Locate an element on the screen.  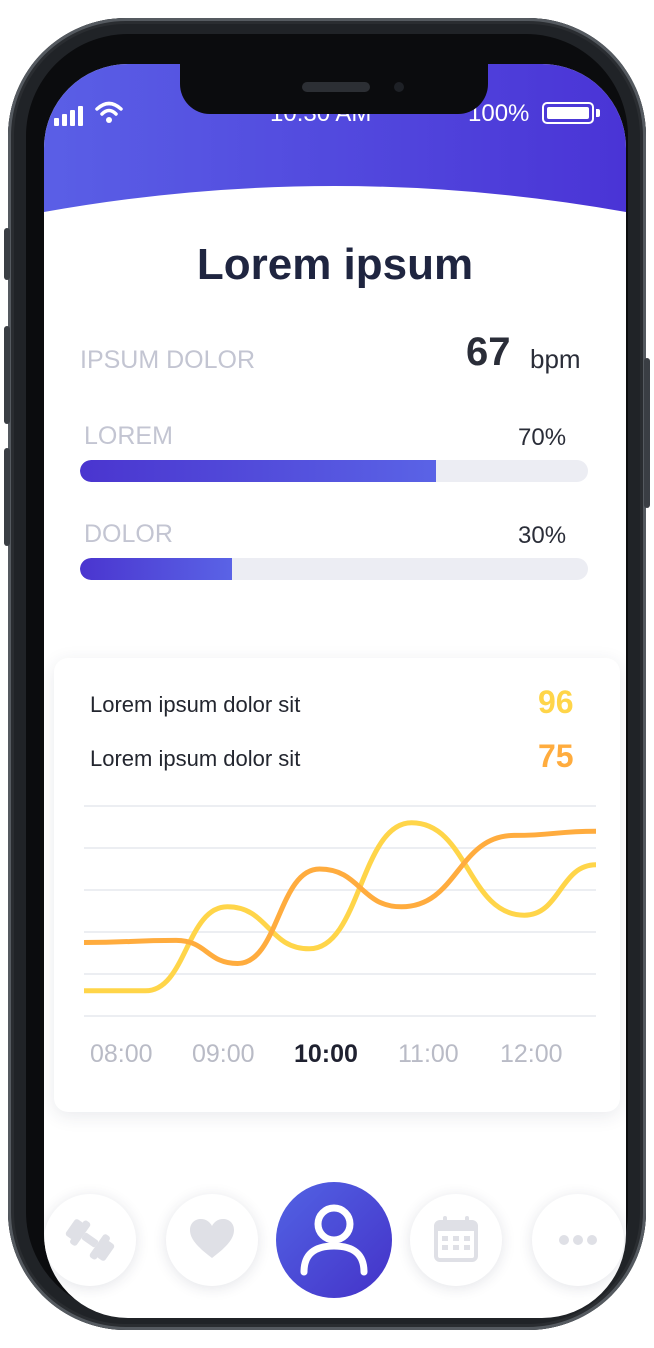
line-chart is located at coordinates (340, 911).